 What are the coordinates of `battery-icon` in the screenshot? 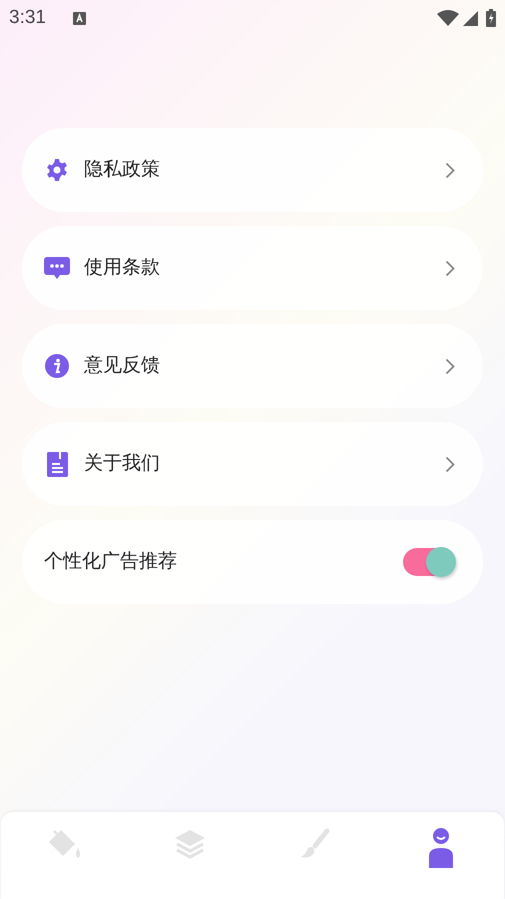 It's located at (491, 18).